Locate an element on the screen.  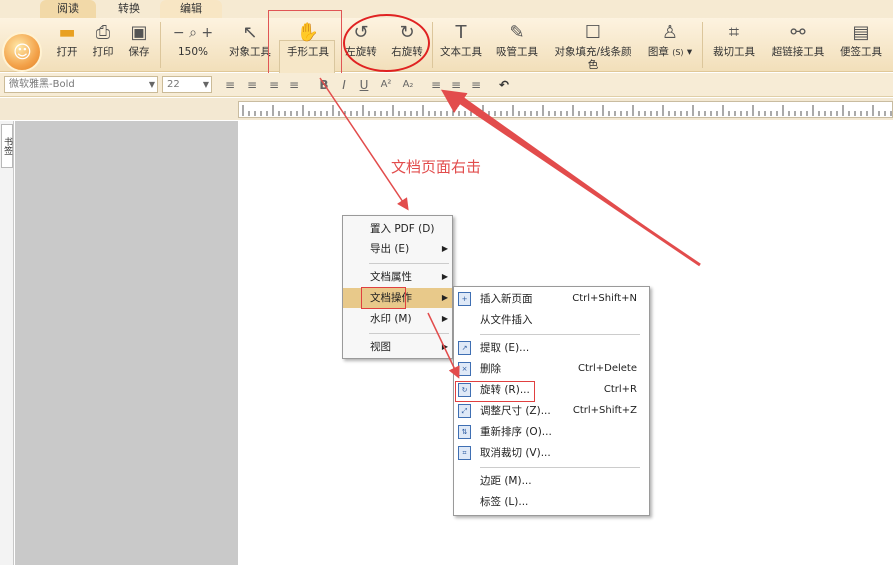
arrow-to-toolbar is located at coordinates (571, 178).